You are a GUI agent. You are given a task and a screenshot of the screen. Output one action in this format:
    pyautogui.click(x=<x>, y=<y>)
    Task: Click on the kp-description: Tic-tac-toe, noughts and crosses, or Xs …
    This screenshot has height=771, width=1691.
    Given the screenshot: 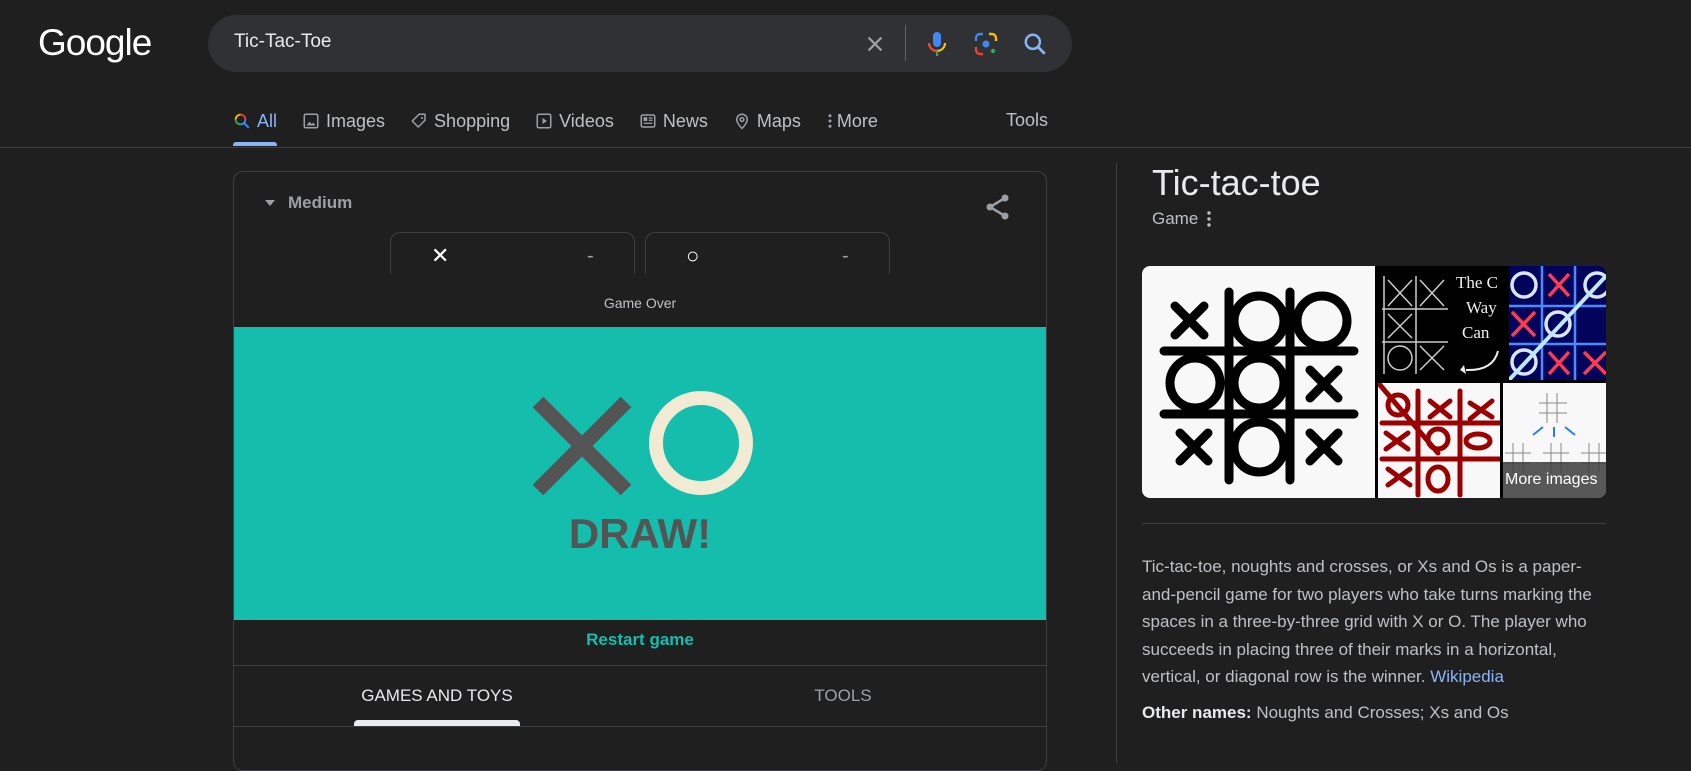 What is the action you would take?
    pyautogui.click(x=1377, y=622)
    